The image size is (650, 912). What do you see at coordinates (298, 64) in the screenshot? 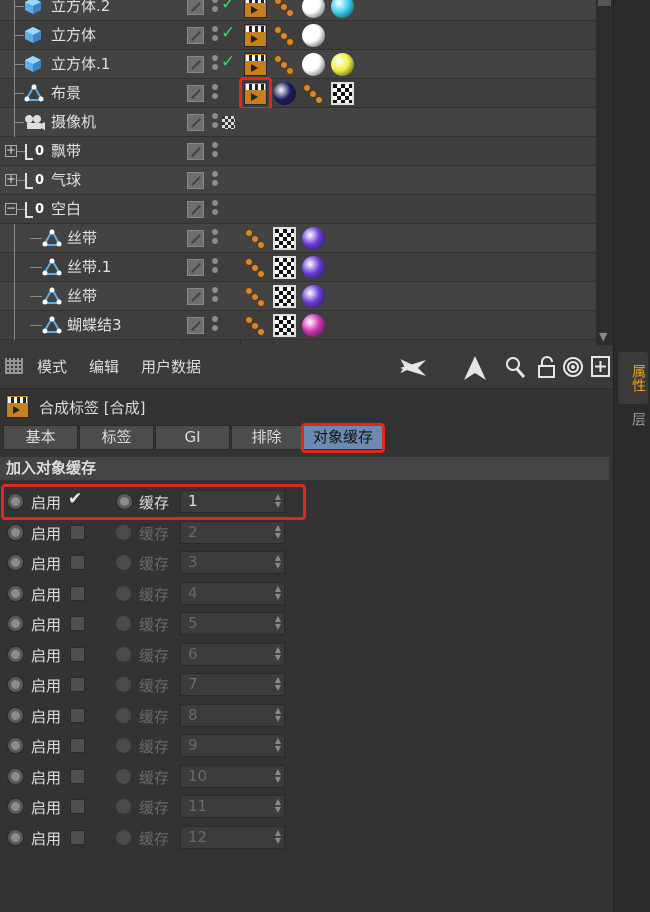
I see `object-row: 立方体.1 ✓` at bounding box center [298, 64].